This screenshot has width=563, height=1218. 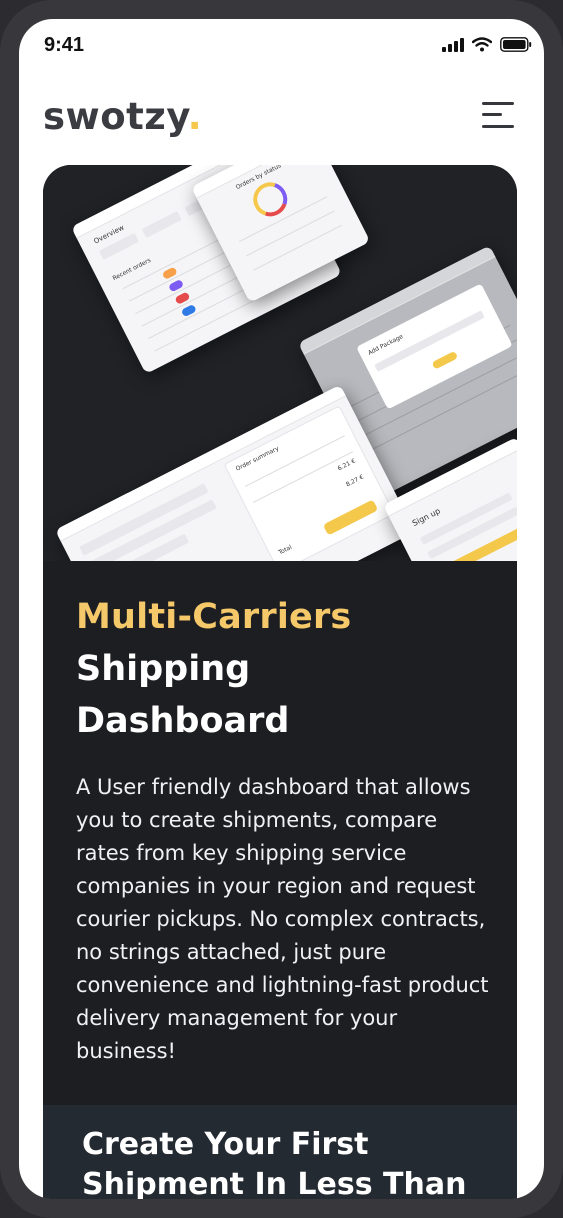 I want to click on status-time: 9:41, so click(x=64, y=45).